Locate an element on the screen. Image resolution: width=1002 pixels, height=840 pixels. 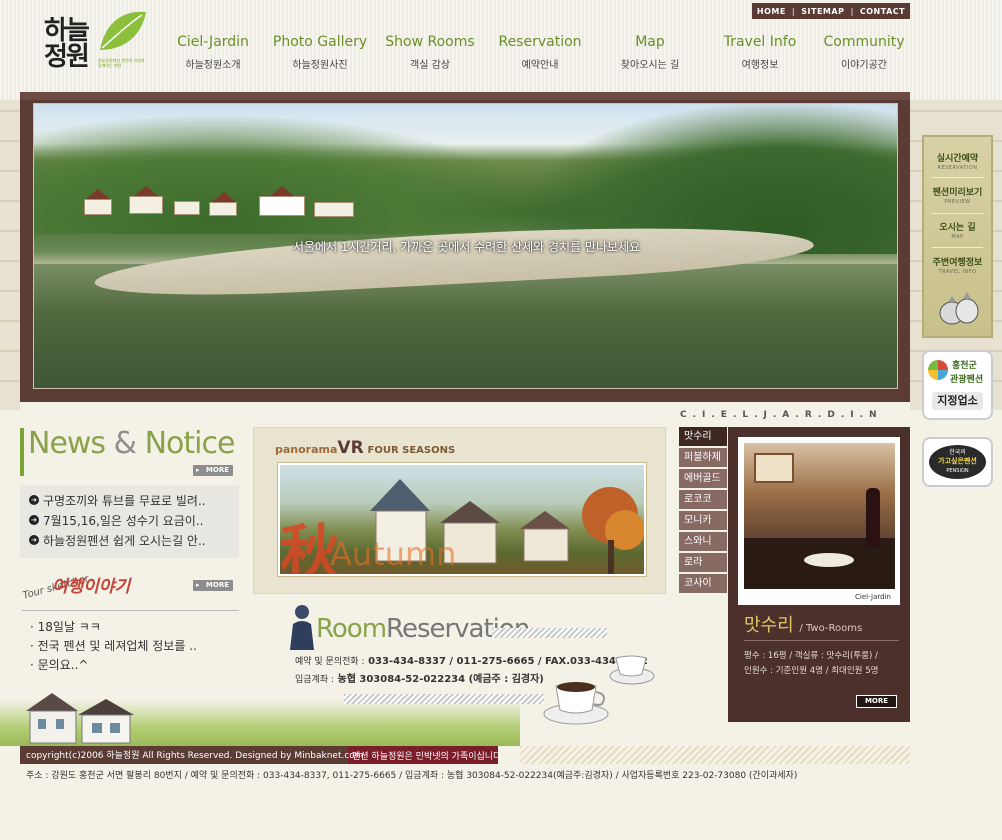
tour-list: 18일날 ㅋㅋ 전국 펜션 및 레져업체 정보를 .. 문의요..^ is located at coordinates (113, 646).